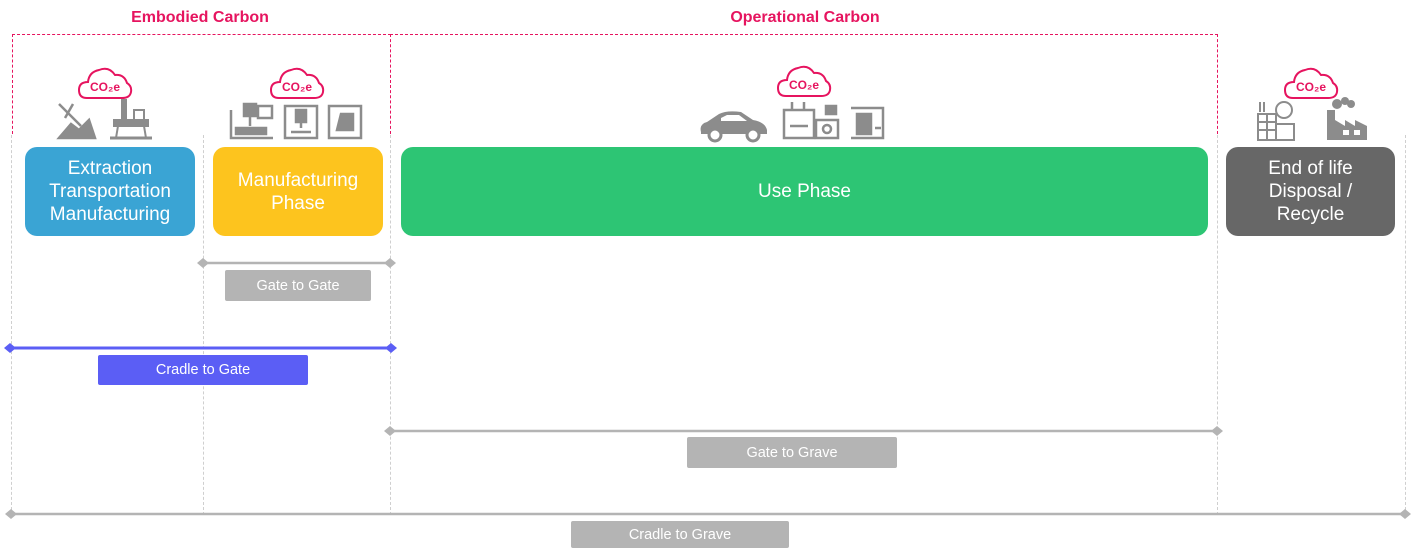  I want to click on cradle-to-grave-label: Cradle to Grave, so click(680, 534).